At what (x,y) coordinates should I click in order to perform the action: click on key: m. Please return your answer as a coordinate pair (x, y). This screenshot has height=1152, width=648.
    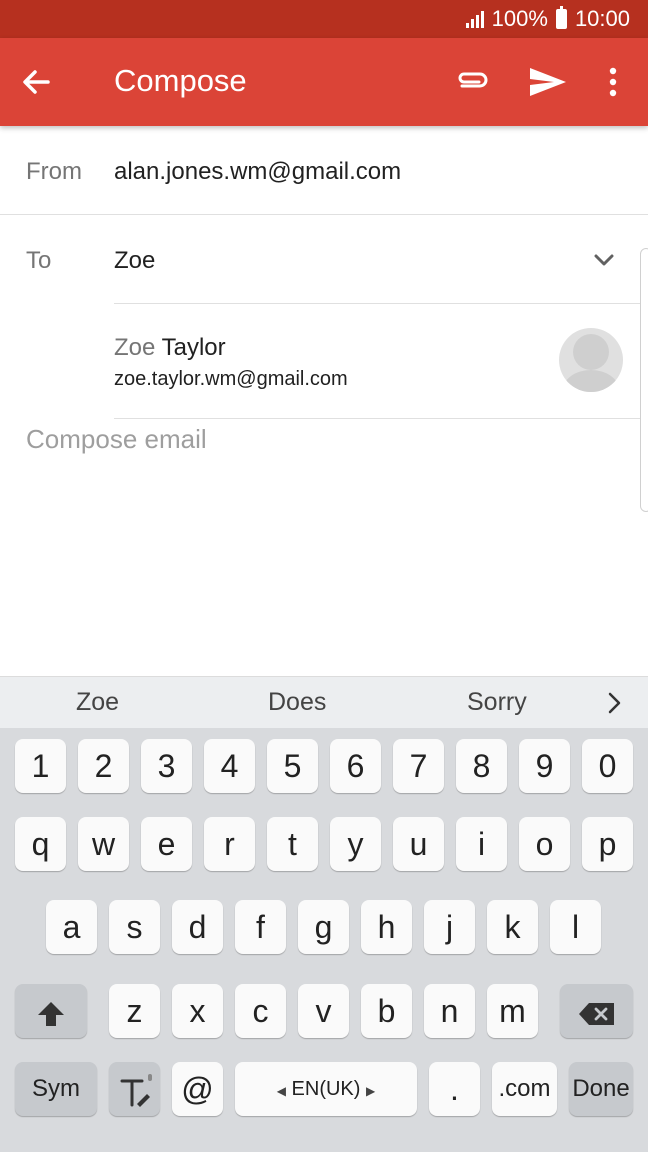
    Looking at the image, I should click on (512, 1011).